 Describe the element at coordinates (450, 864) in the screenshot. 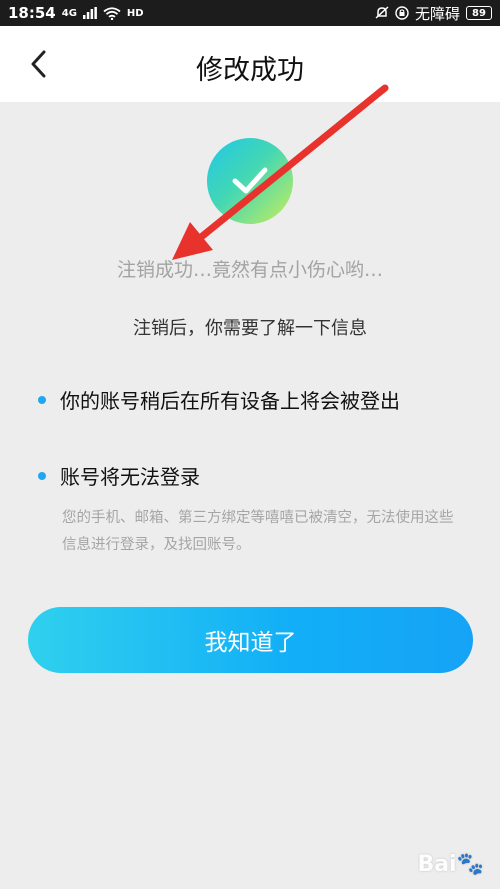

I see `watermark-logo: Bai🐾` at that location.